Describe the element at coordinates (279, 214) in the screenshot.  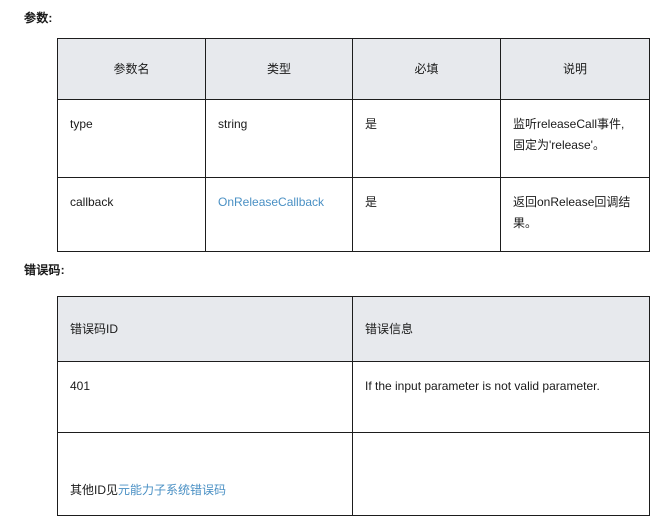
I see `cell-param-type: OnReleaseCallback` at that location.